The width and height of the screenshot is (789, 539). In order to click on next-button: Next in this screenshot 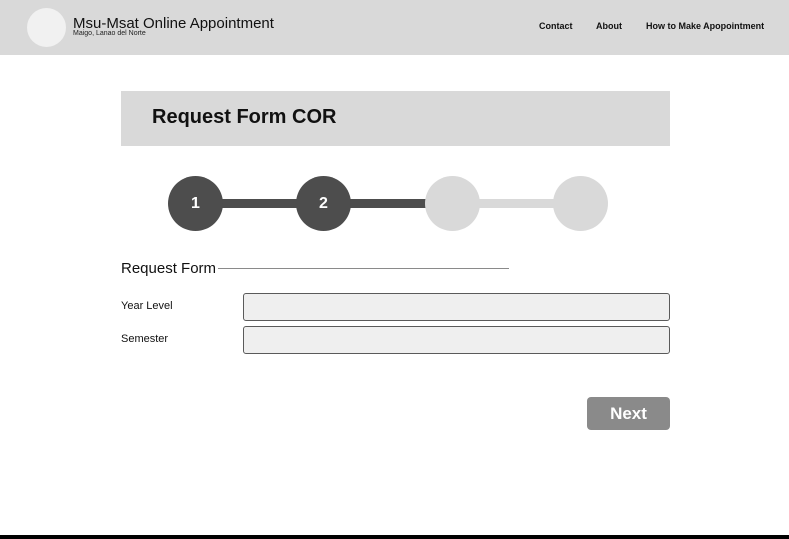, I will do `click(628, 413)`.